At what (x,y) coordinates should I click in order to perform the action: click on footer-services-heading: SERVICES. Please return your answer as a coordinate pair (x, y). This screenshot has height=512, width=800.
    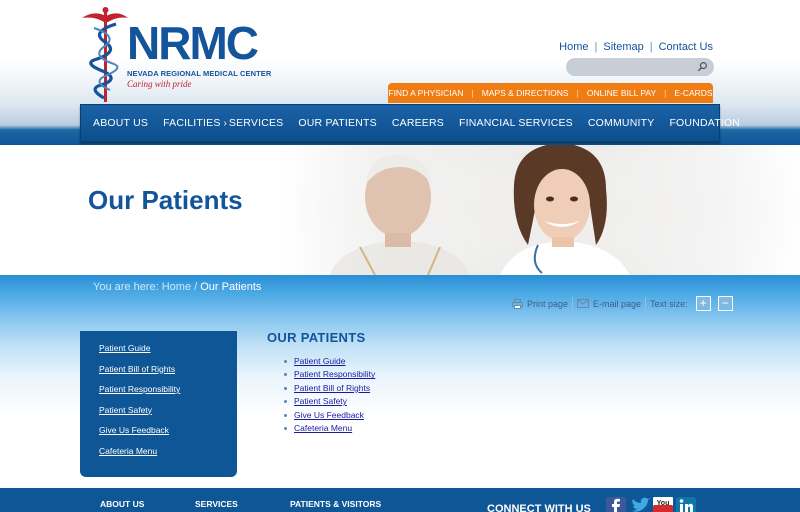
    Looking at the image, I should click on (216, 504).